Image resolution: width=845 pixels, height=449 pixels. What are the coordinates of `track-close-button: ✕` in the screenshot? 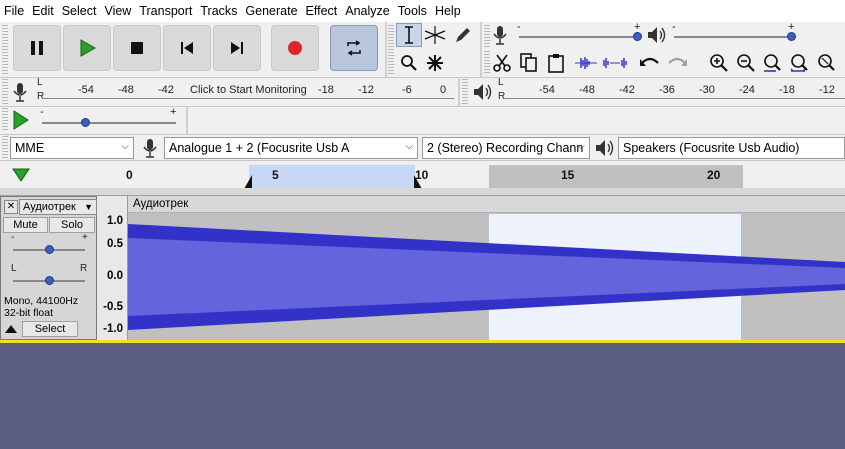 It's located at (11, 207).